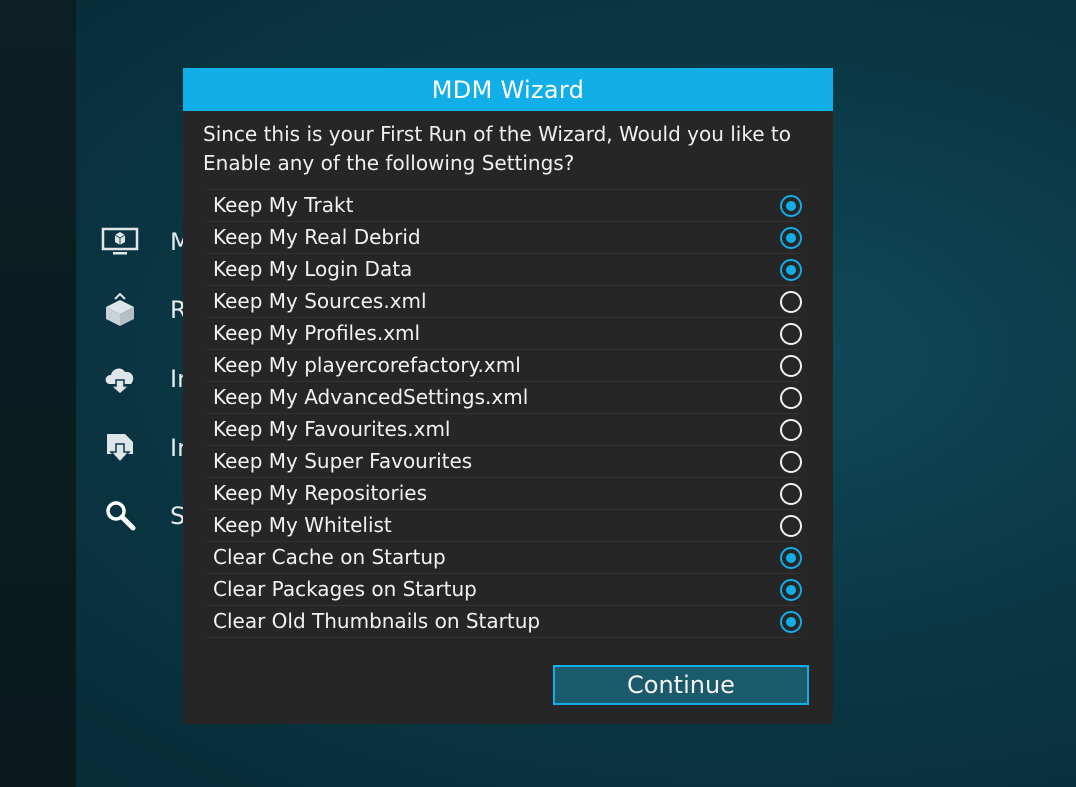  I want to click on option-label: Keep My Login Data, so click(313, 269).